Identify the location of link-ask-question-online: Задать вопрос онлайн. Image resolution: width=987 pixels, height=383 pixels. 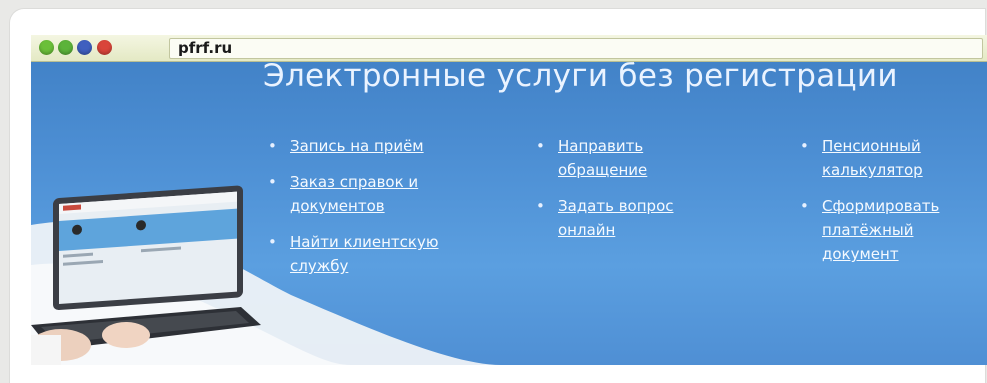
(616, 218).